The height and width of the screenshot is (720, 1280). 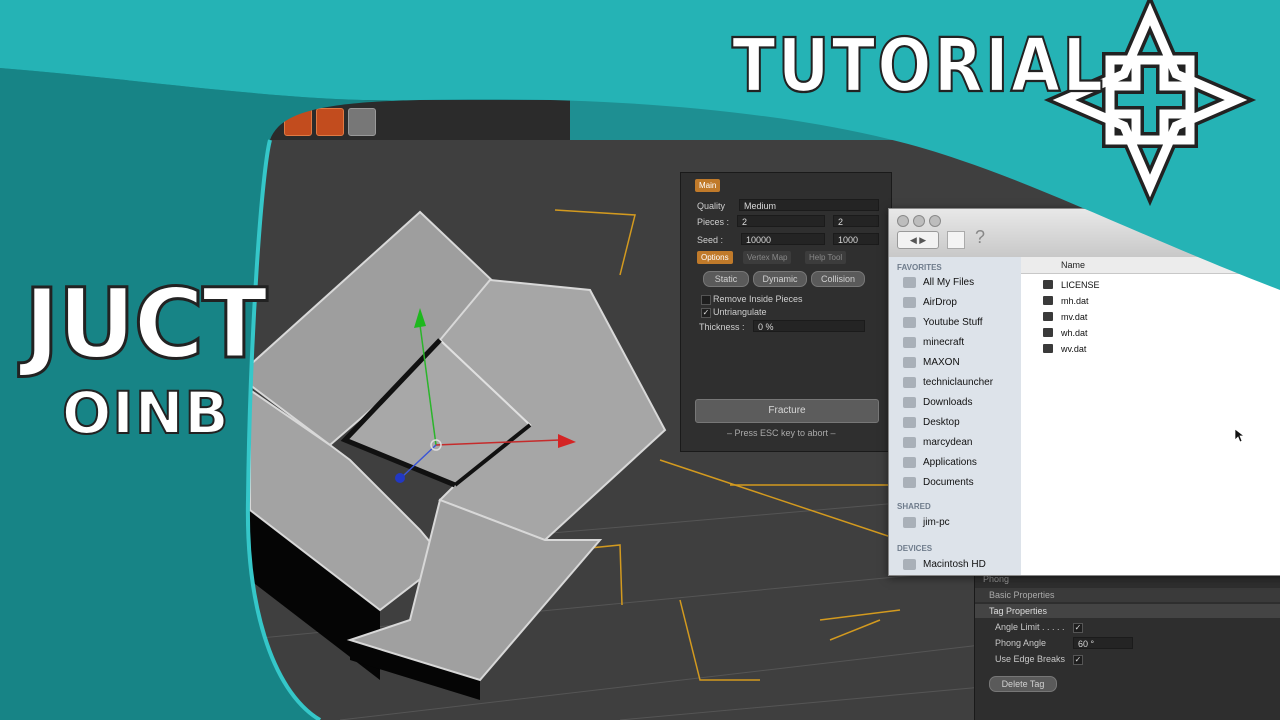 What do you see at coordinates (146, 324) in the screenshot?
I see `channel-name-line1: JUCT` at bounding box center [146, 324].